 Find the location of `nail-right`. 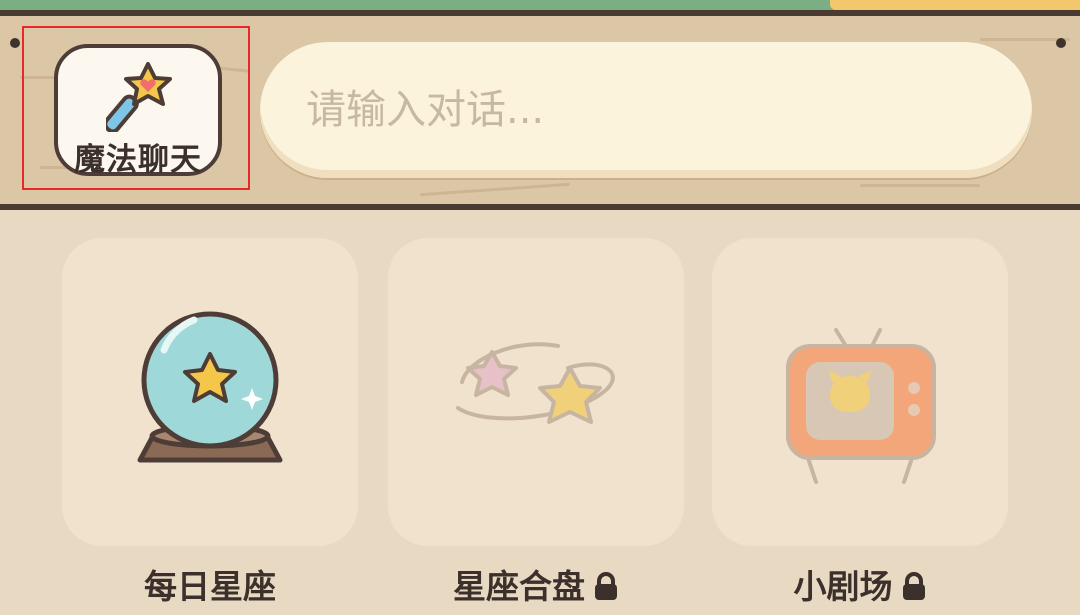

nail-right is located at coordinates (1061, 43).